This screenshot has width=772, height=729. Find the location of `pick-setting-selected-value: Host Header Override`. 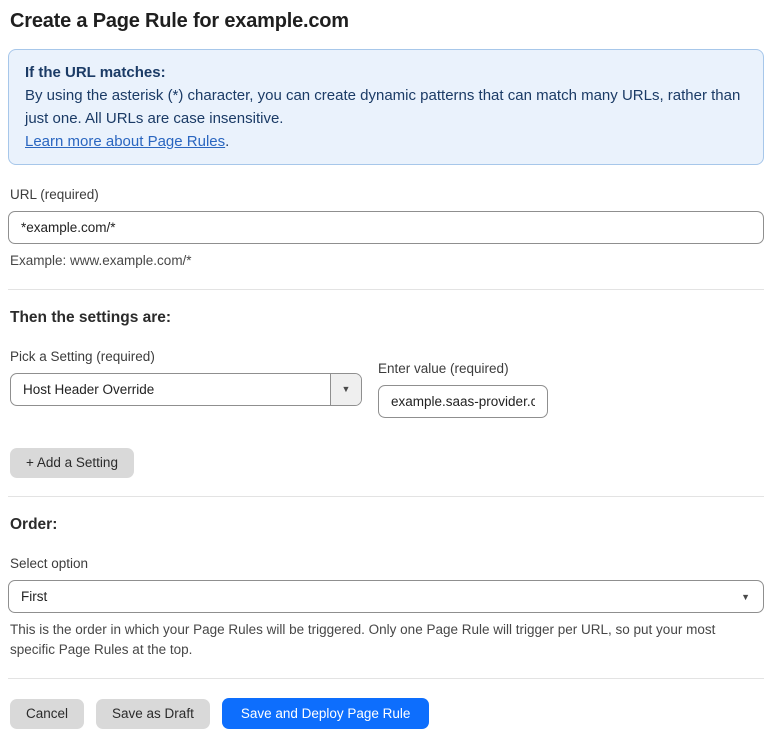

pick-setting-selected-value: Host Header Override is located at coordinates (89, 389).